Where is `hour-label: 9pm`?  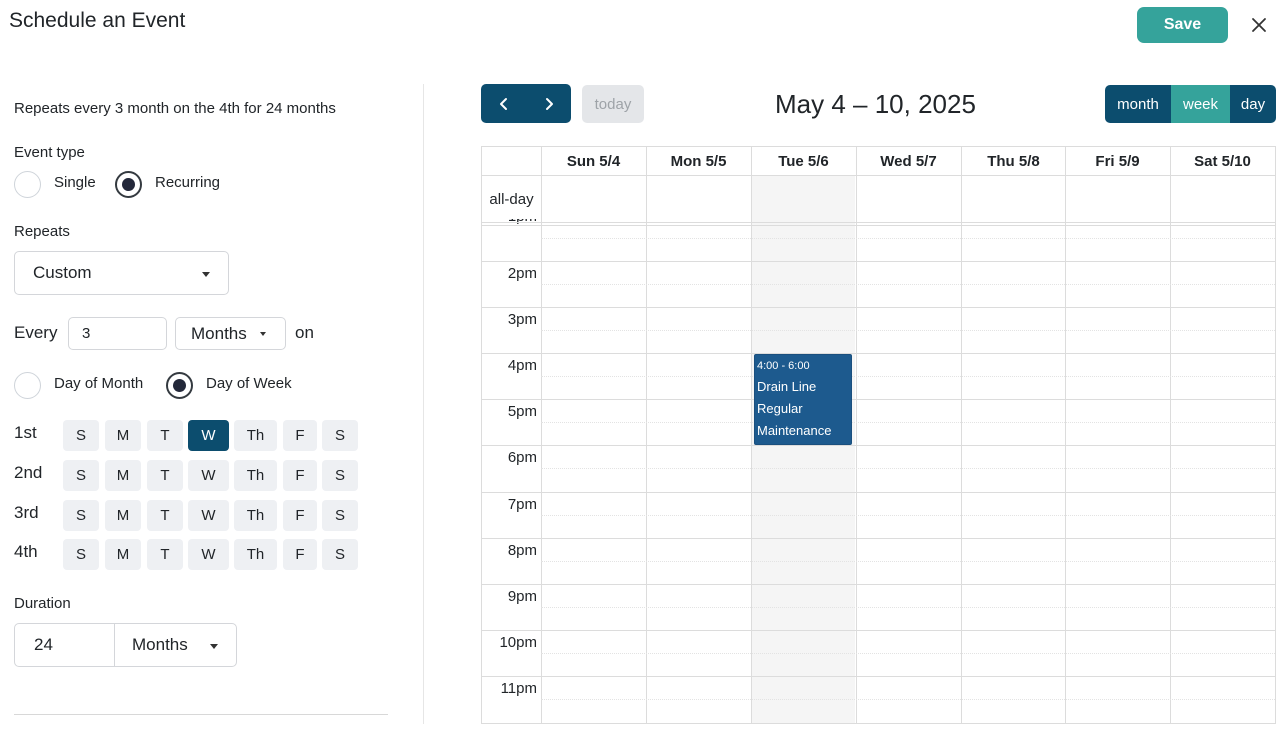
hour-label: 9pm is located at coordinates (522, 596).